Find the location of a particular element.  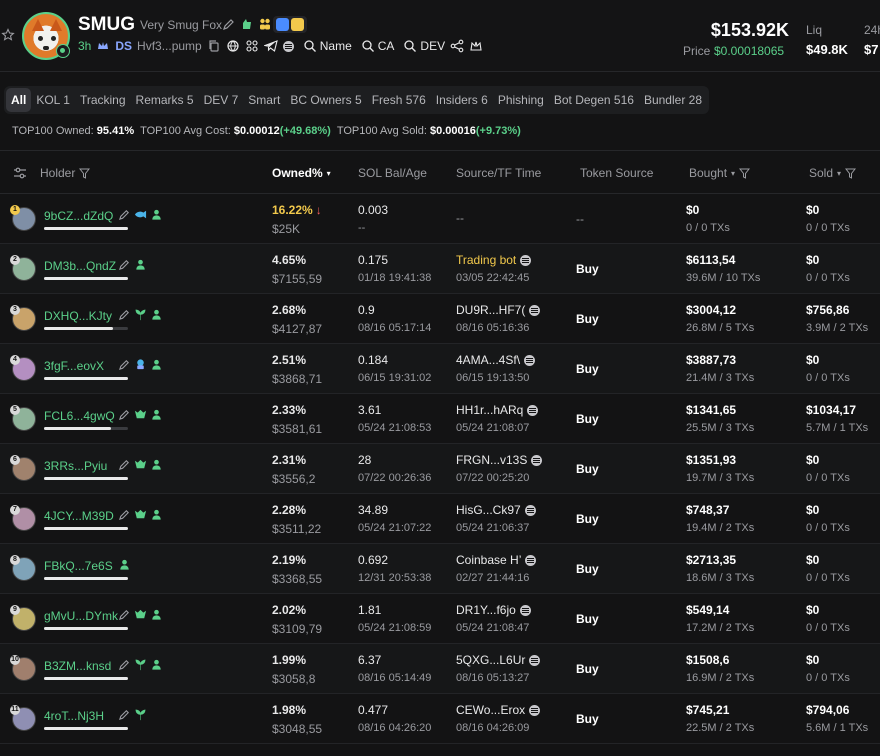

holder-address: 4JCY...M39D is located at coordinates (79, 516).